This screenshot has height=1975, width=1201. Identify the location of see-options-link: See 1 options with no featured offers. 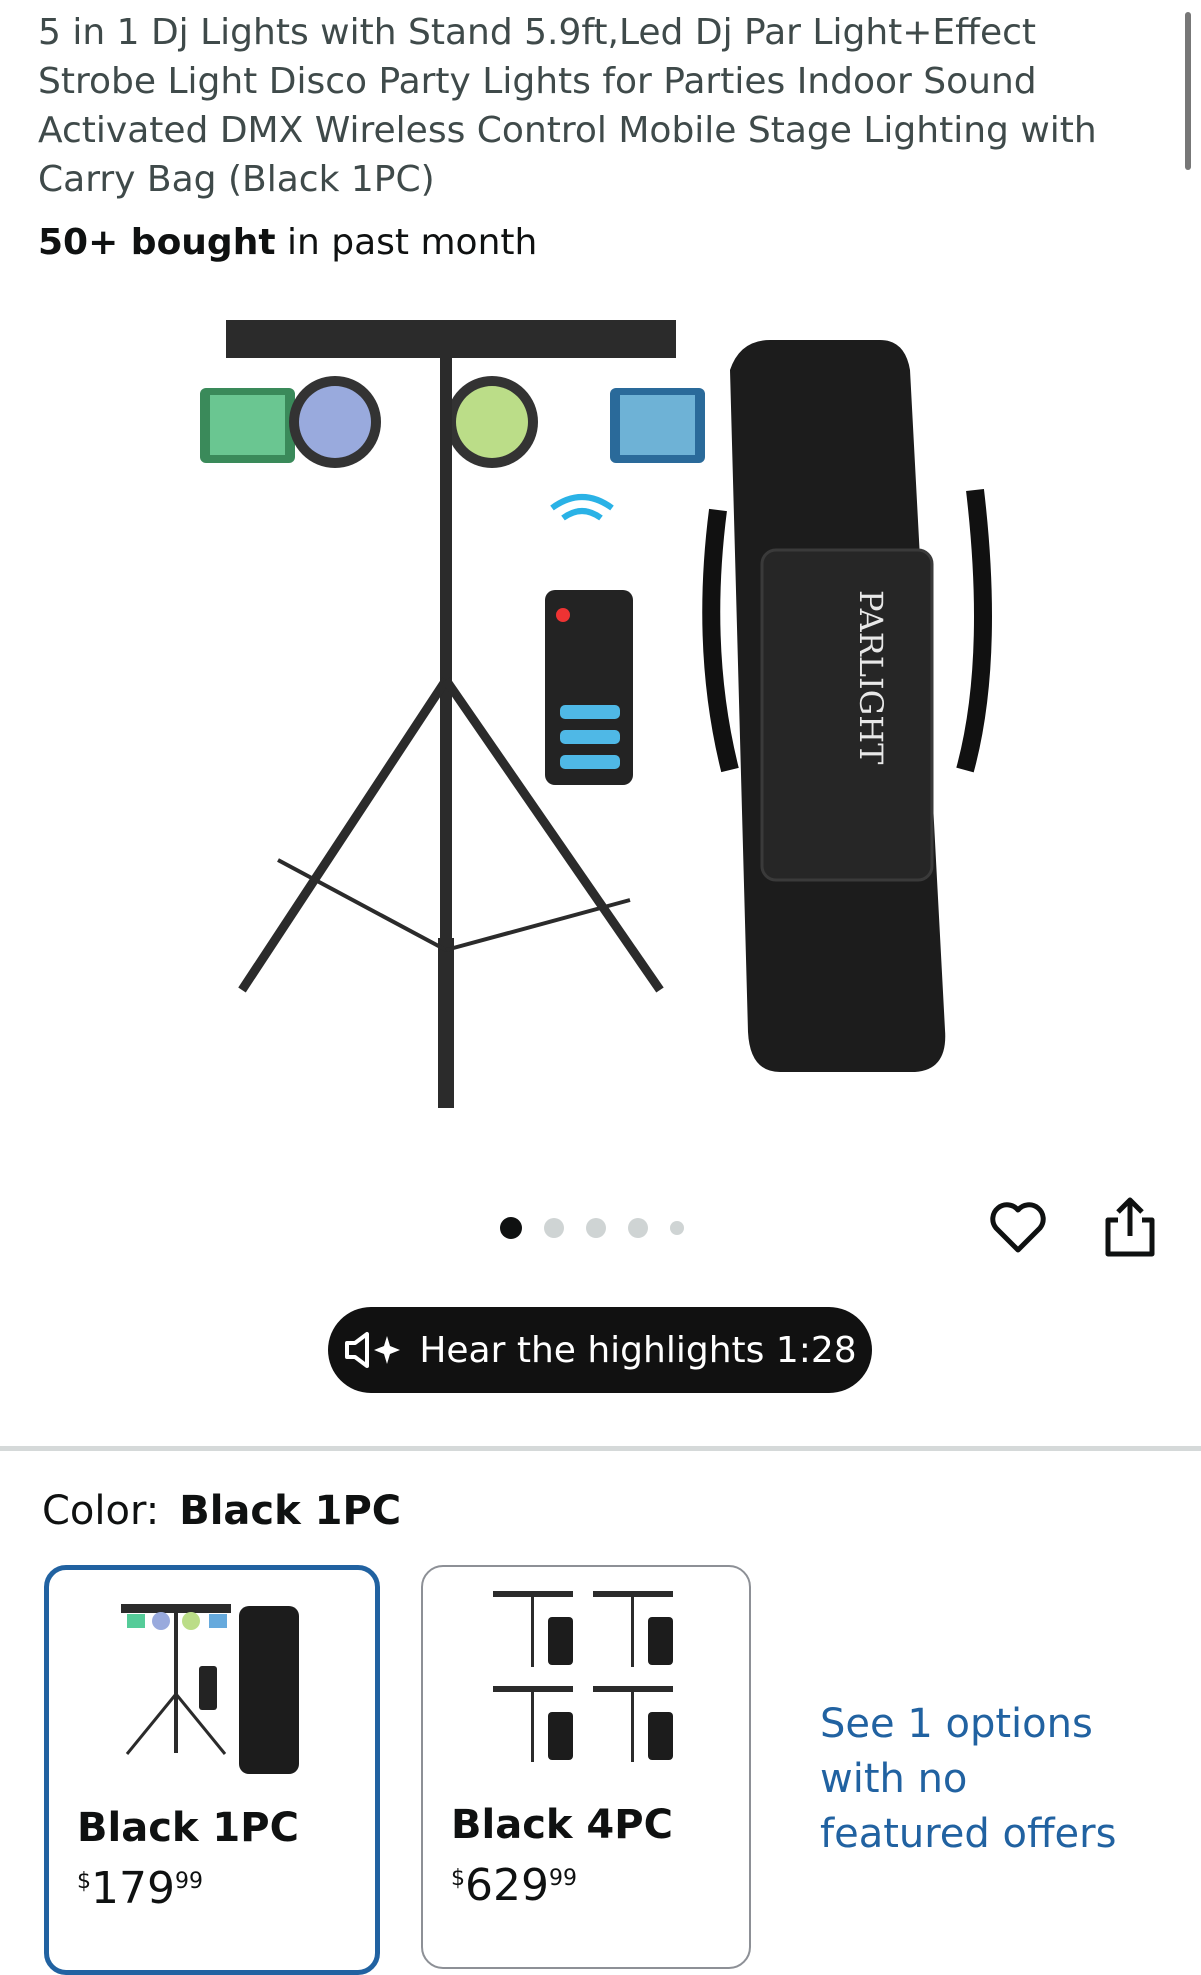
(970, 1779).